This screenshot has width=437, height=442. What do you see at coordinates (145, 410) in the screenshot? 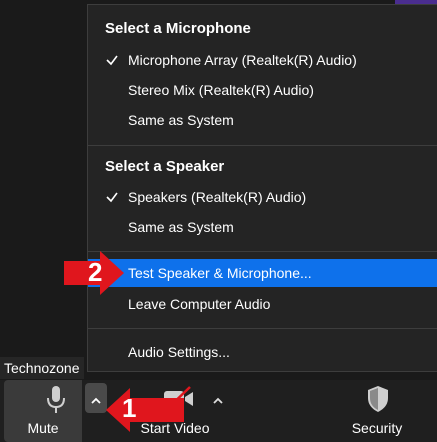
I see `step-1-arrow-icon` at bounding box center [145, 410].